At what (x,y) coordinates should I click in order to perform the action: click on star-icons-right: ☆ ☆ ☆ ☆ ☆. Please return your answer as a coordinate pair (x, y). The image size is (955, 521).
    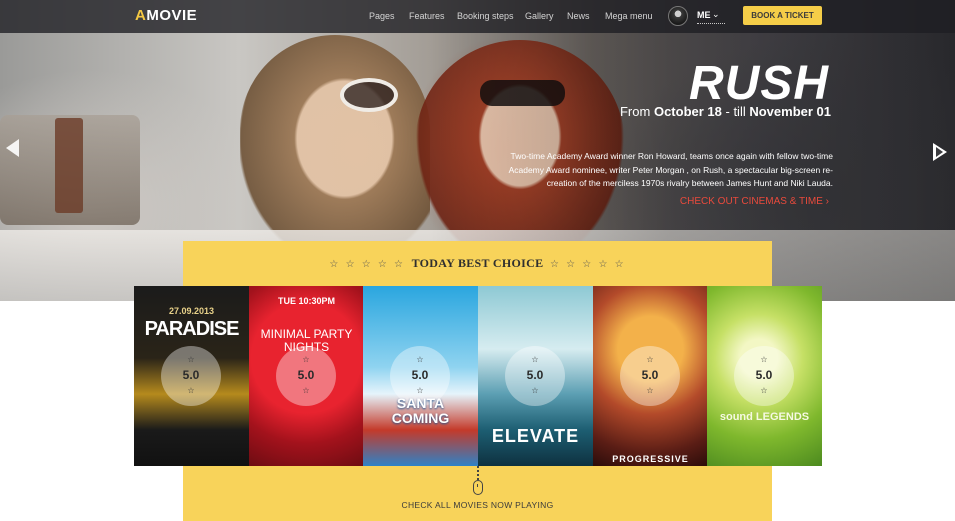
    Looking at the image, I should click on (588, 264).